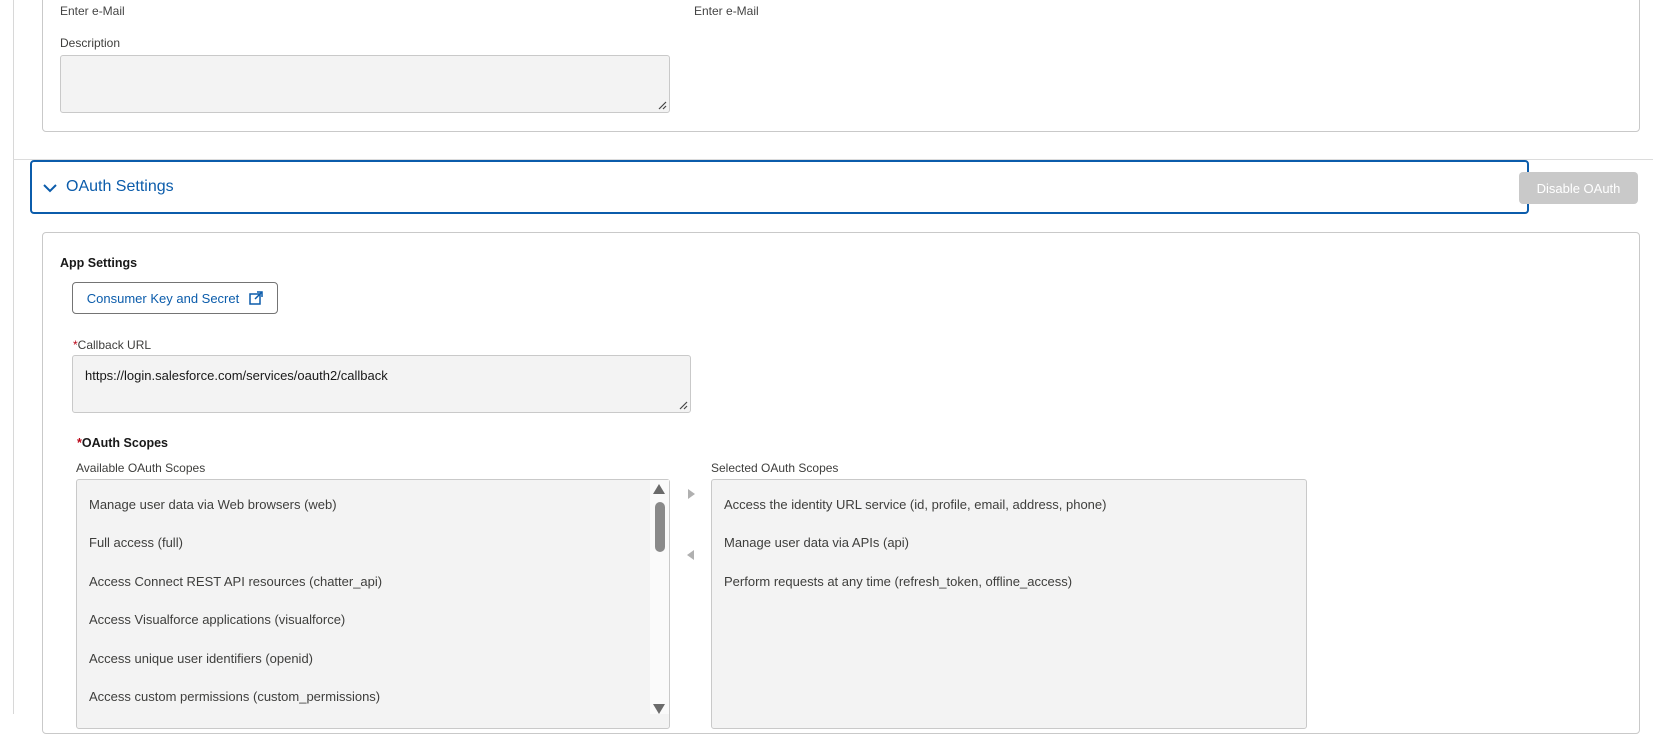  Describe the element at coordinates (816, 542) in the screenshot. I see `list-item: Manage user data via APIs (api)` at that location.